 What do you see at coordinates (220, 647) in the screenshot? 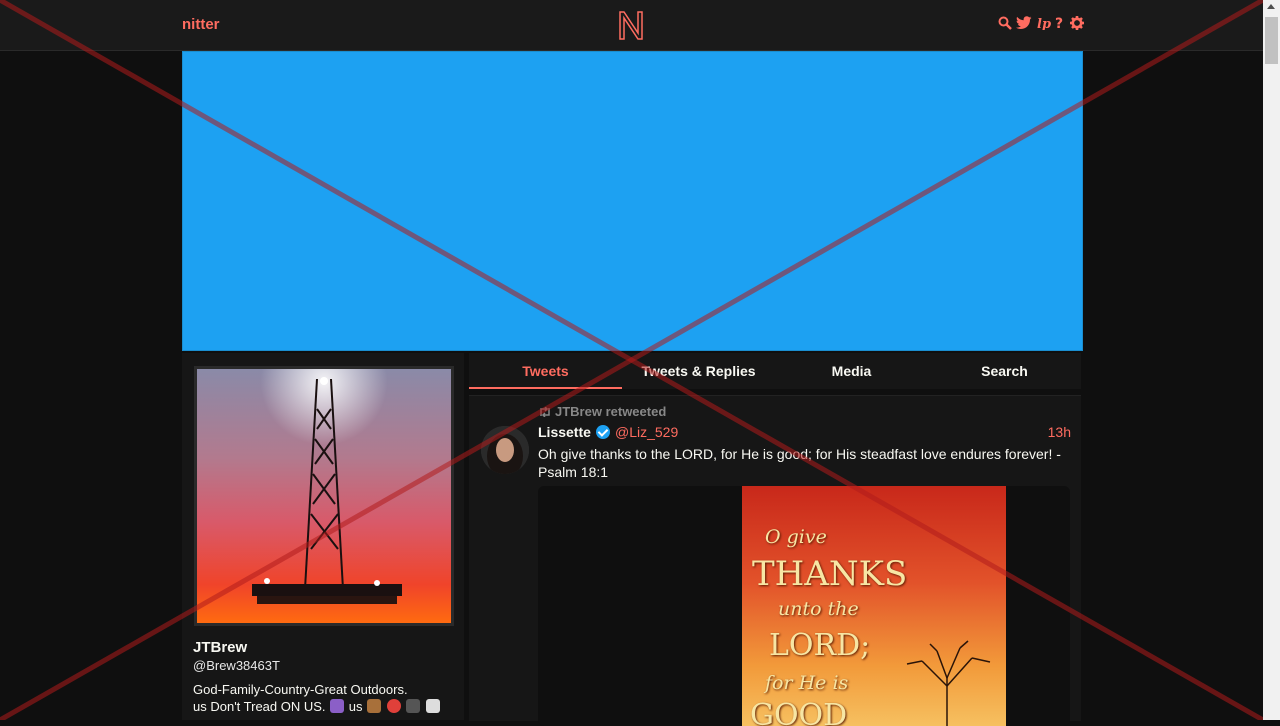
I see `profile-fullname: JTBrew` at bounding box center [220, 647].